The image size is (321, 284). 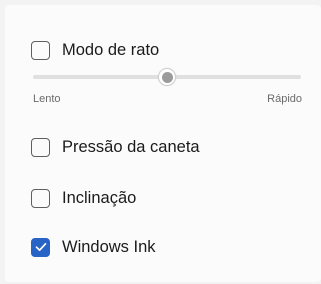 I want to click on mouse-mode-checkbox: Modo de rato, so click(x=95, y=50).